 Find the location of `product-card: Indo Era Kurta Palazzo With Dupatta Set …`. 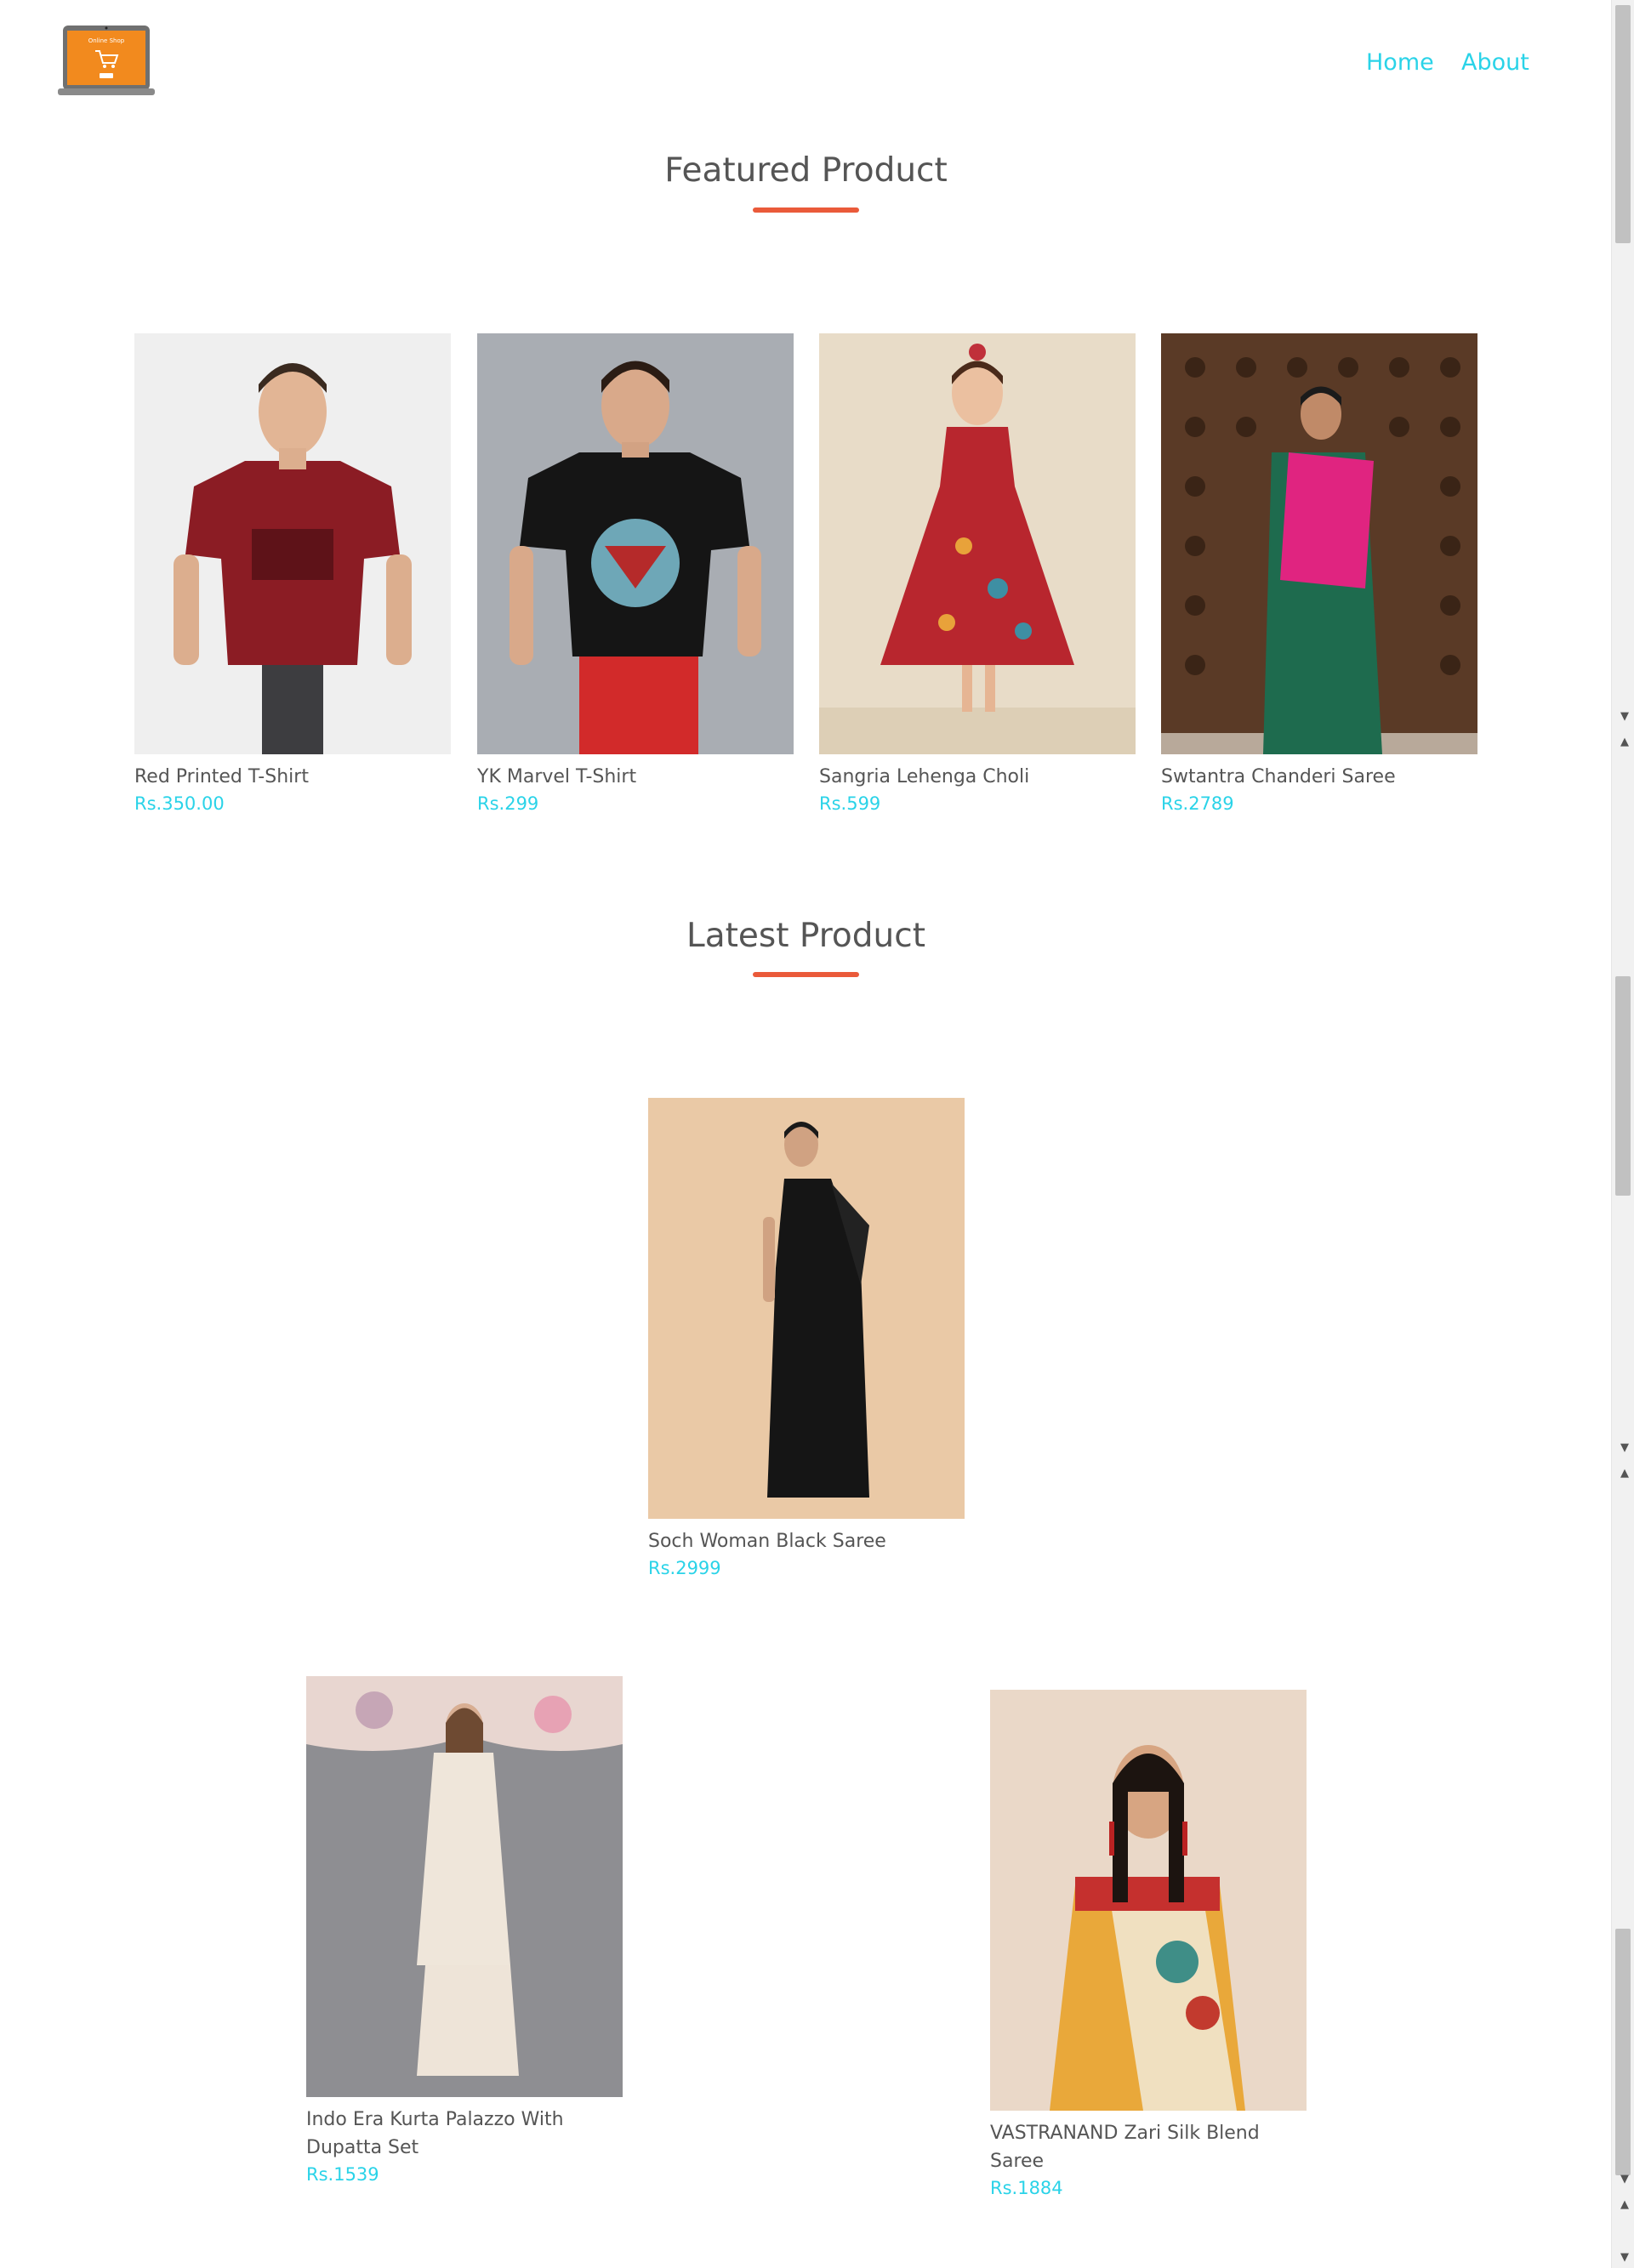

product-card: Indo Era Kurta Palazzo With Dupatta Set … is located at coordinates (464, 1931).